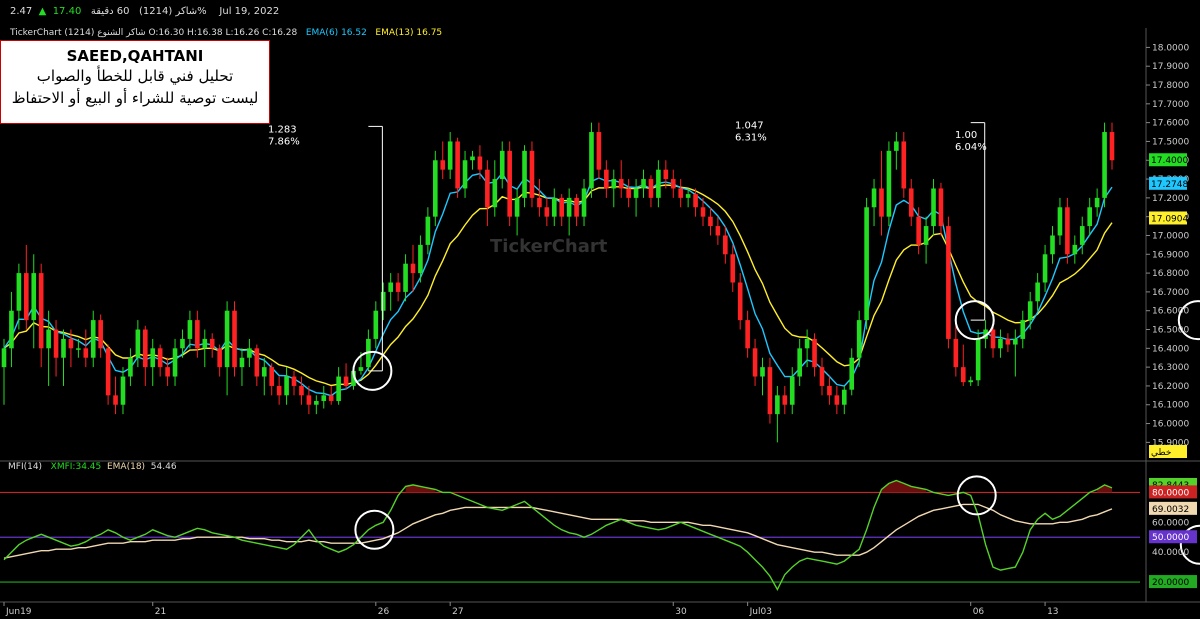 Image resolution: width=1200 pixels, height=619 pixels. I want to click on price-tick-label: 16.7000, so click(1170, 293).